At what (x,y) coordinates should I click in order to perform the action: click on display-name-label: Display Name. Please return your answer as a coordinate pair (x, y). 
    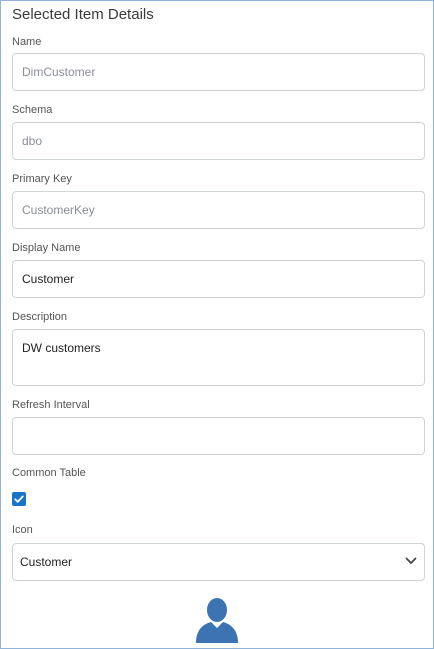
    Looking at the image, I should click on (46, 248).